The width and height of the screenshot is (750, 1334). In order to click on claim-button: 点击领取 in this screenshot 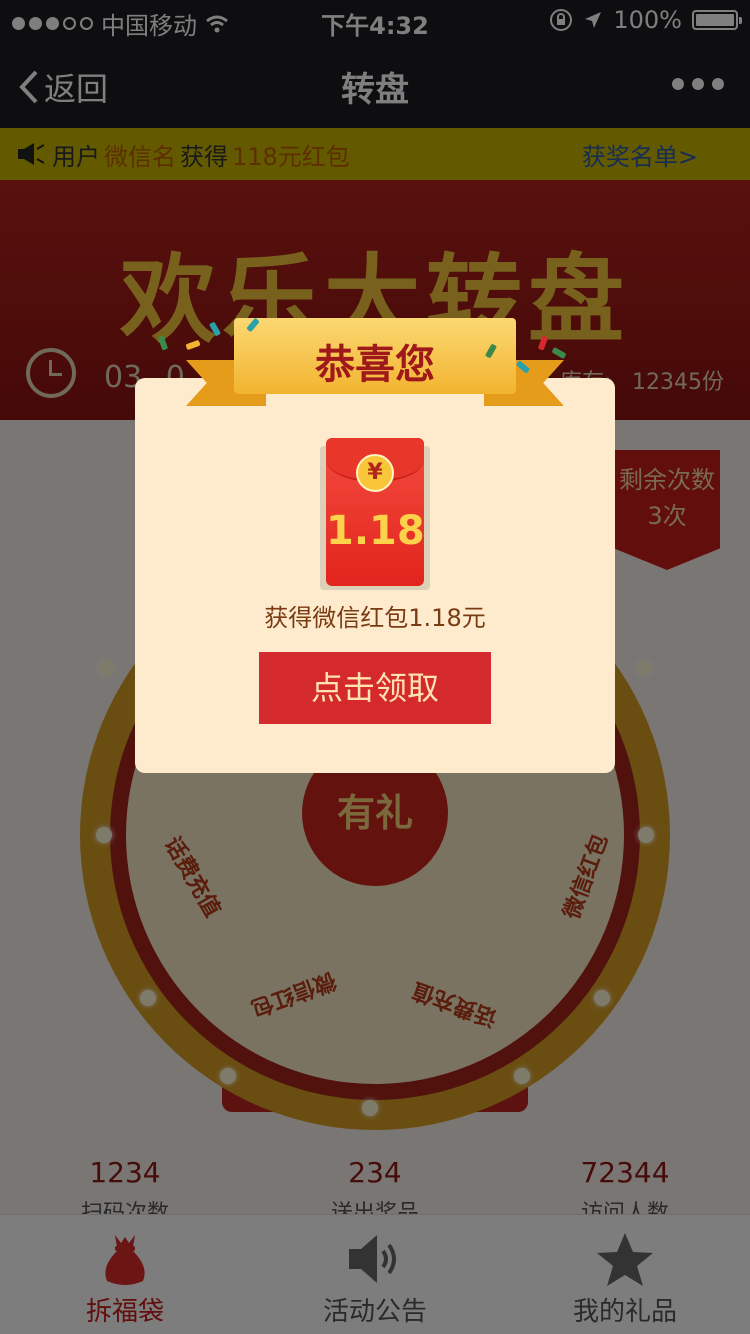, I will do `click(375, 688)`.